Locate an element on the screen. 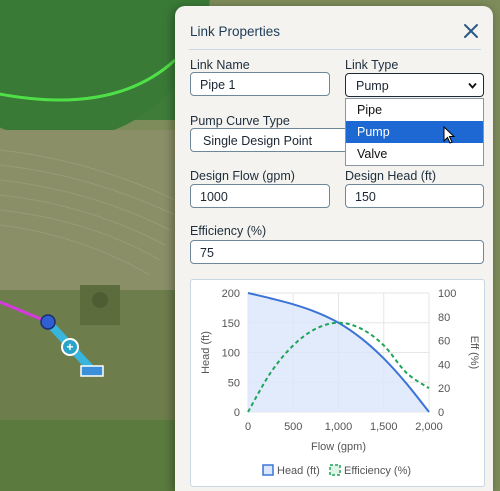 Image resolution: width=500 pixels, height=491 pixels. efficiency-input: 75 is located at coordinates (337, 252).